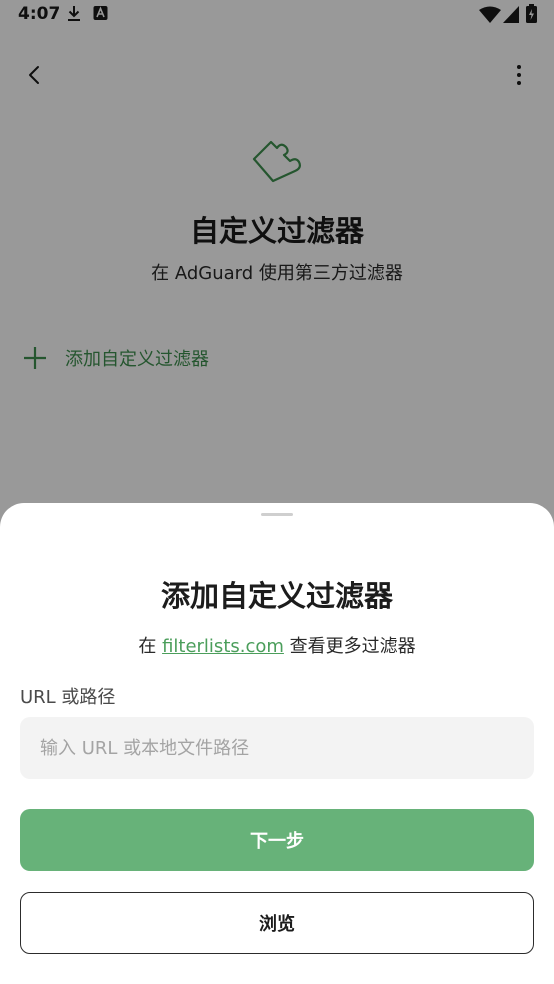 This screenshot has height=984, width=554. Describe the element at coordinates (276, 596) in the screenshot. I see `sheet-title: 添加自定义过滤器` at that location.